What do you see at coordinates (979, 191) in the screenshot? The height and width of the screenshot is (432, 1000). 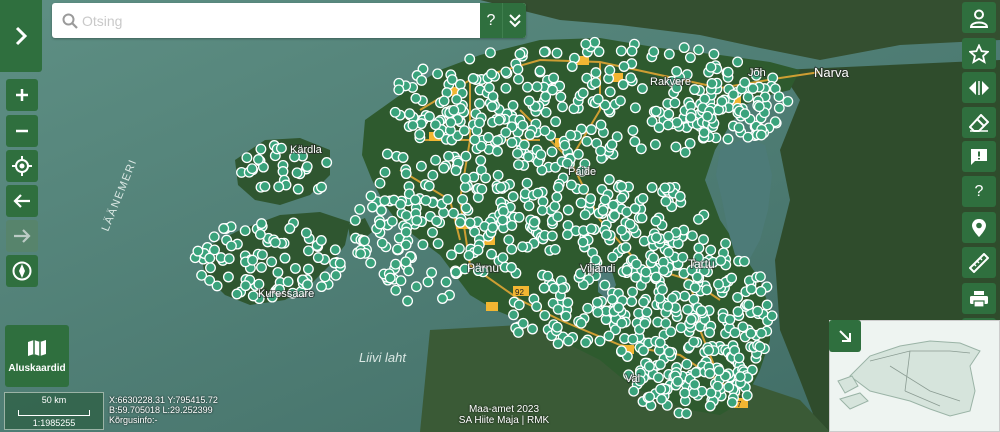 I see `help-button: ?` at bounding box center [979, 191].